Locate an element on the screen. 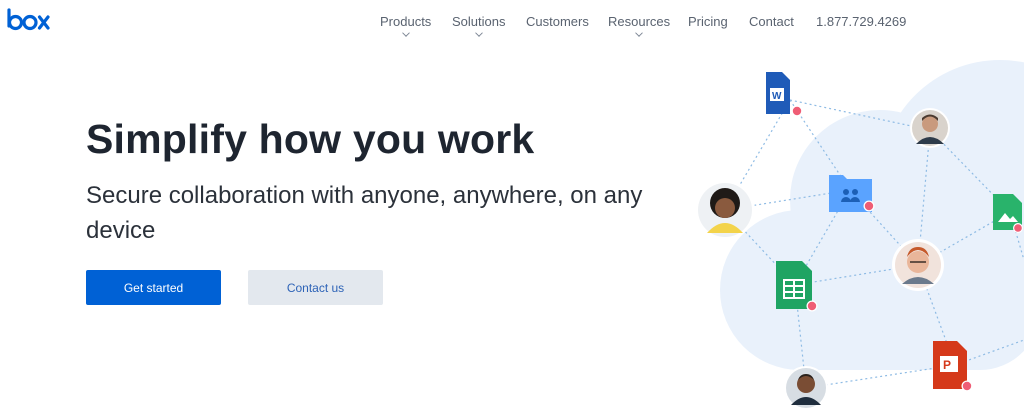 This screenshot has height=420, width=1024. user-avatar-woman-icon is located at coordinates (725, 210).